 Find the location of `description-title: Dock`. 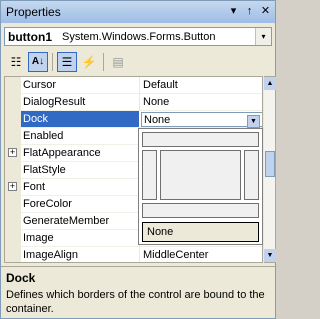

description-title: Dock is located at coordinates (21, 278).